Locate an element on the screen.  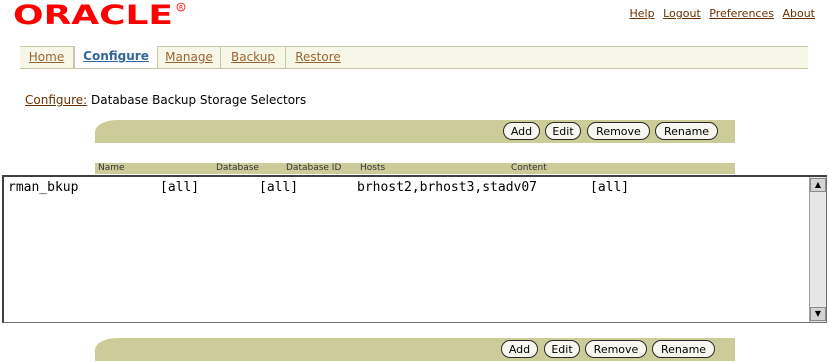
logout-link: Logout is located at coordinates (682, 13).